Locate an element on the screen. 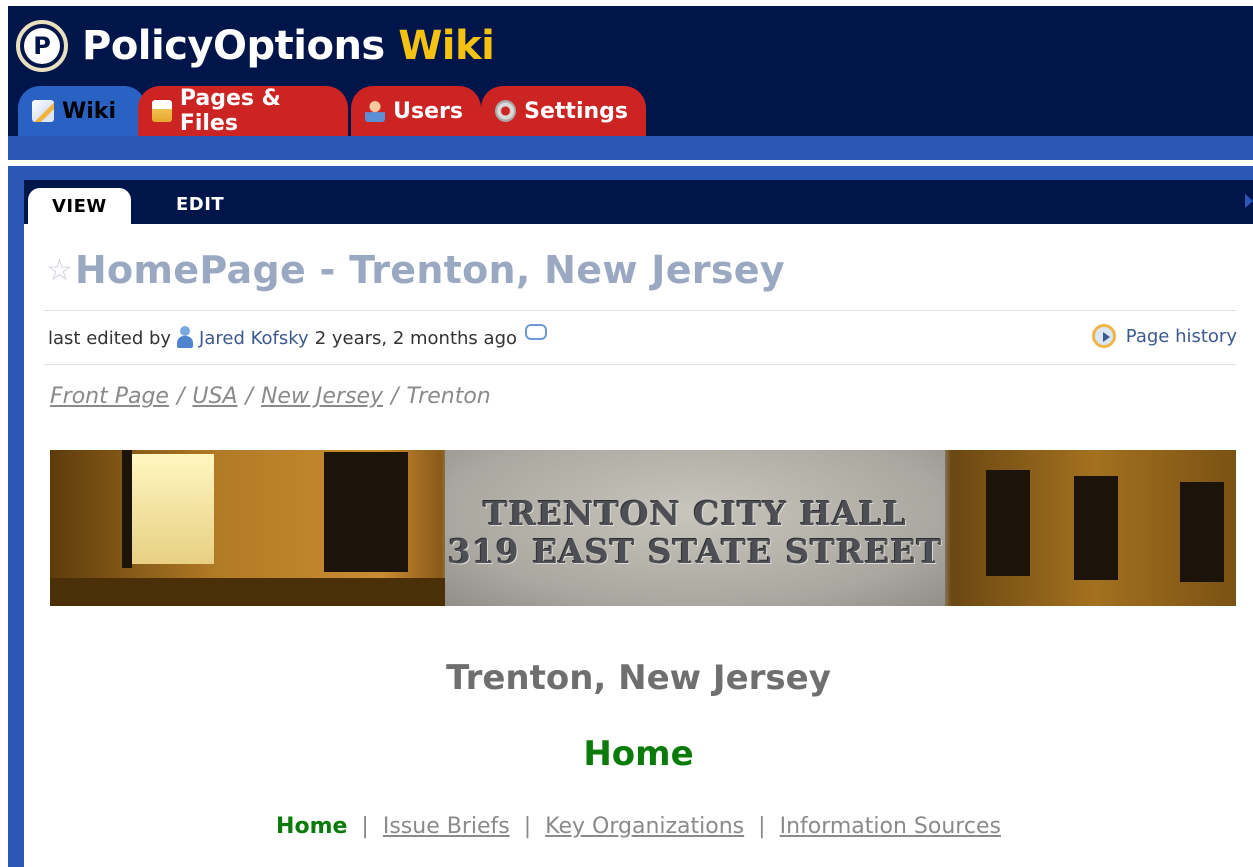 The image size is (1253, 867). logo-letter: P is located at coordinates (42, 46).